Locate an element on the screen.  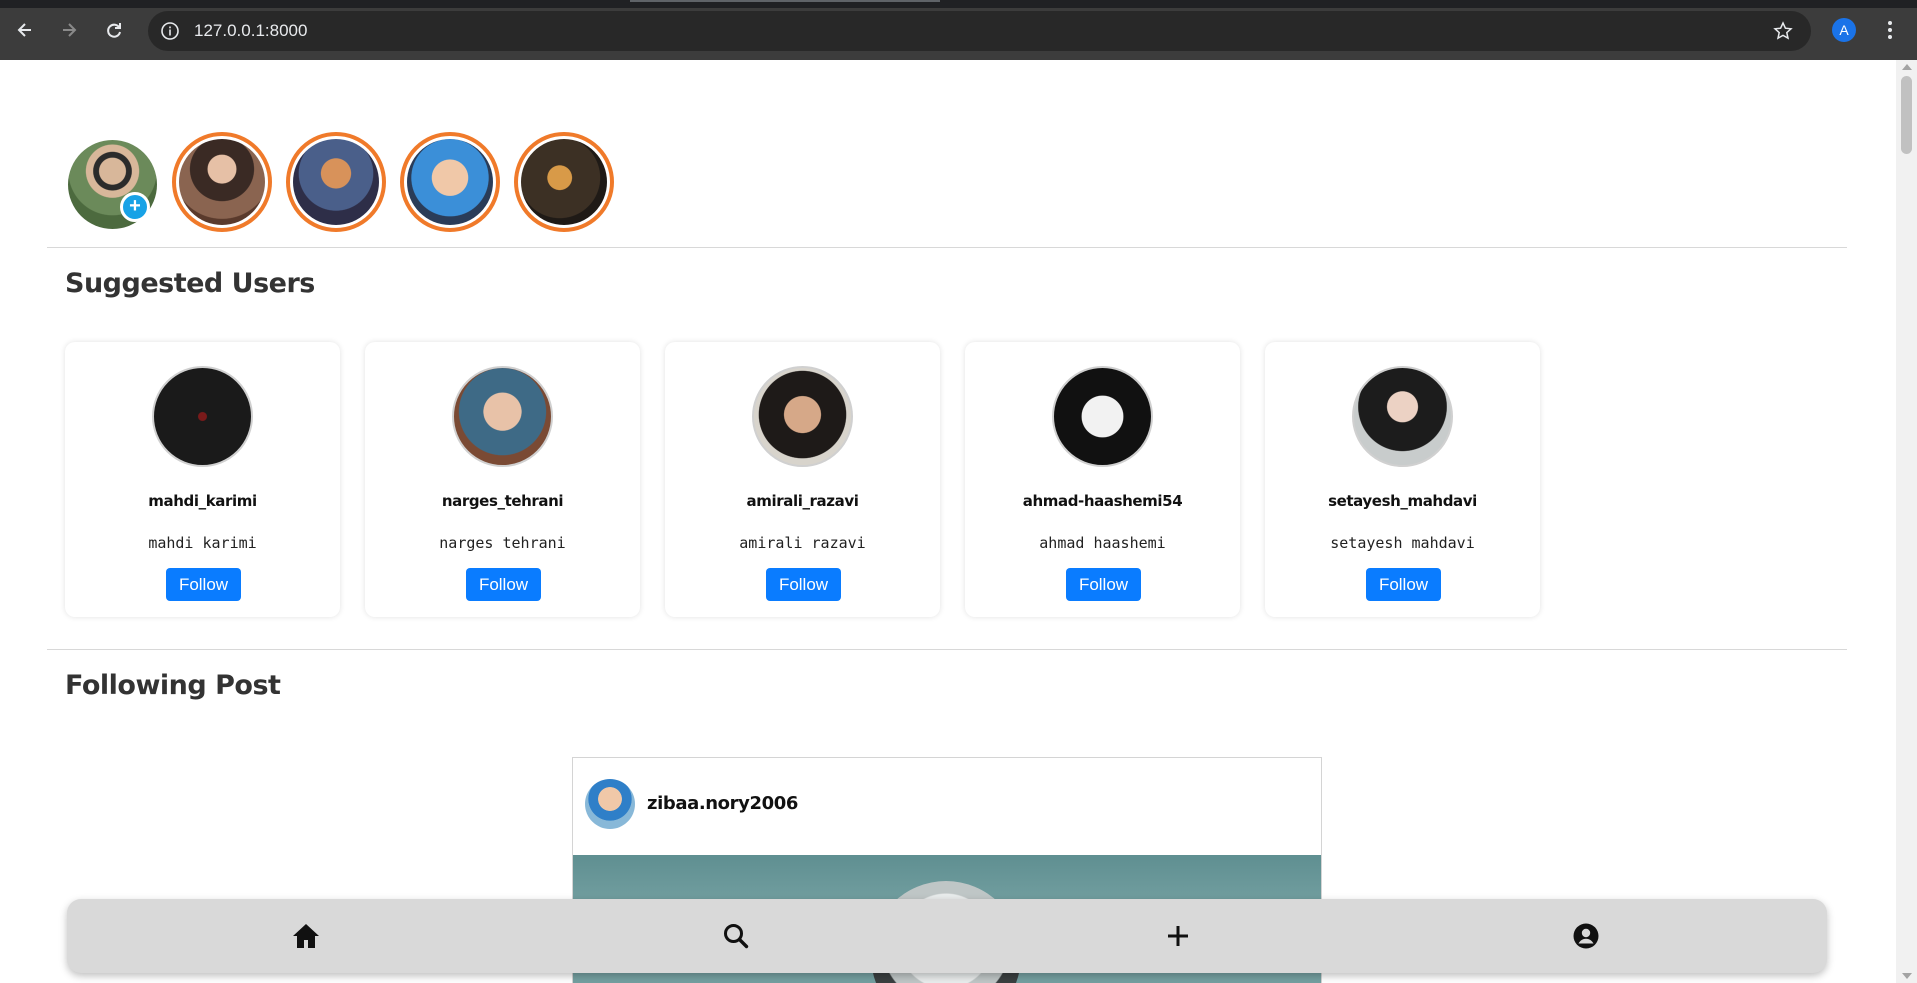
suggested-user-card: narges_tehrani narges tehrani Follow is located at coordinates (502, 479).